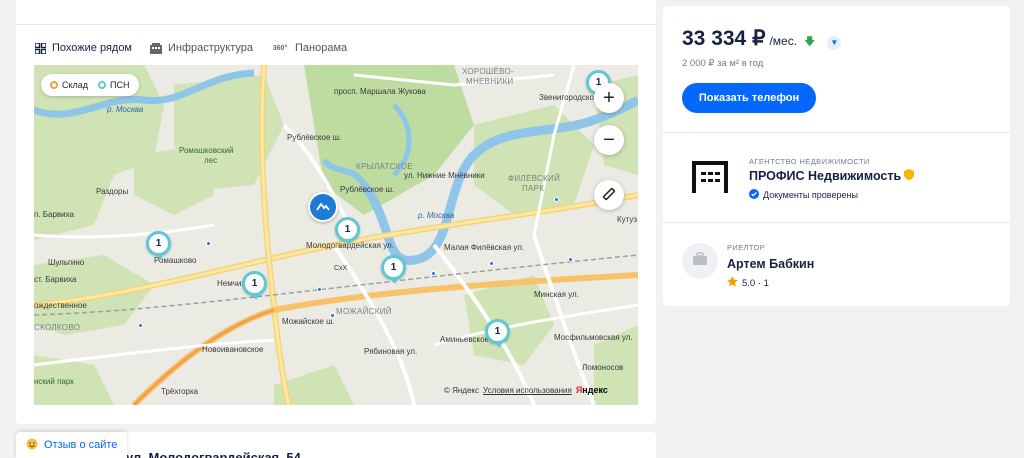 This screenshot has height=458, width=1024. What do you see at coordinates (591, 390) in the screenshot?
I see `yandex-logo: Яндекс` at bounding box center [591, 390].